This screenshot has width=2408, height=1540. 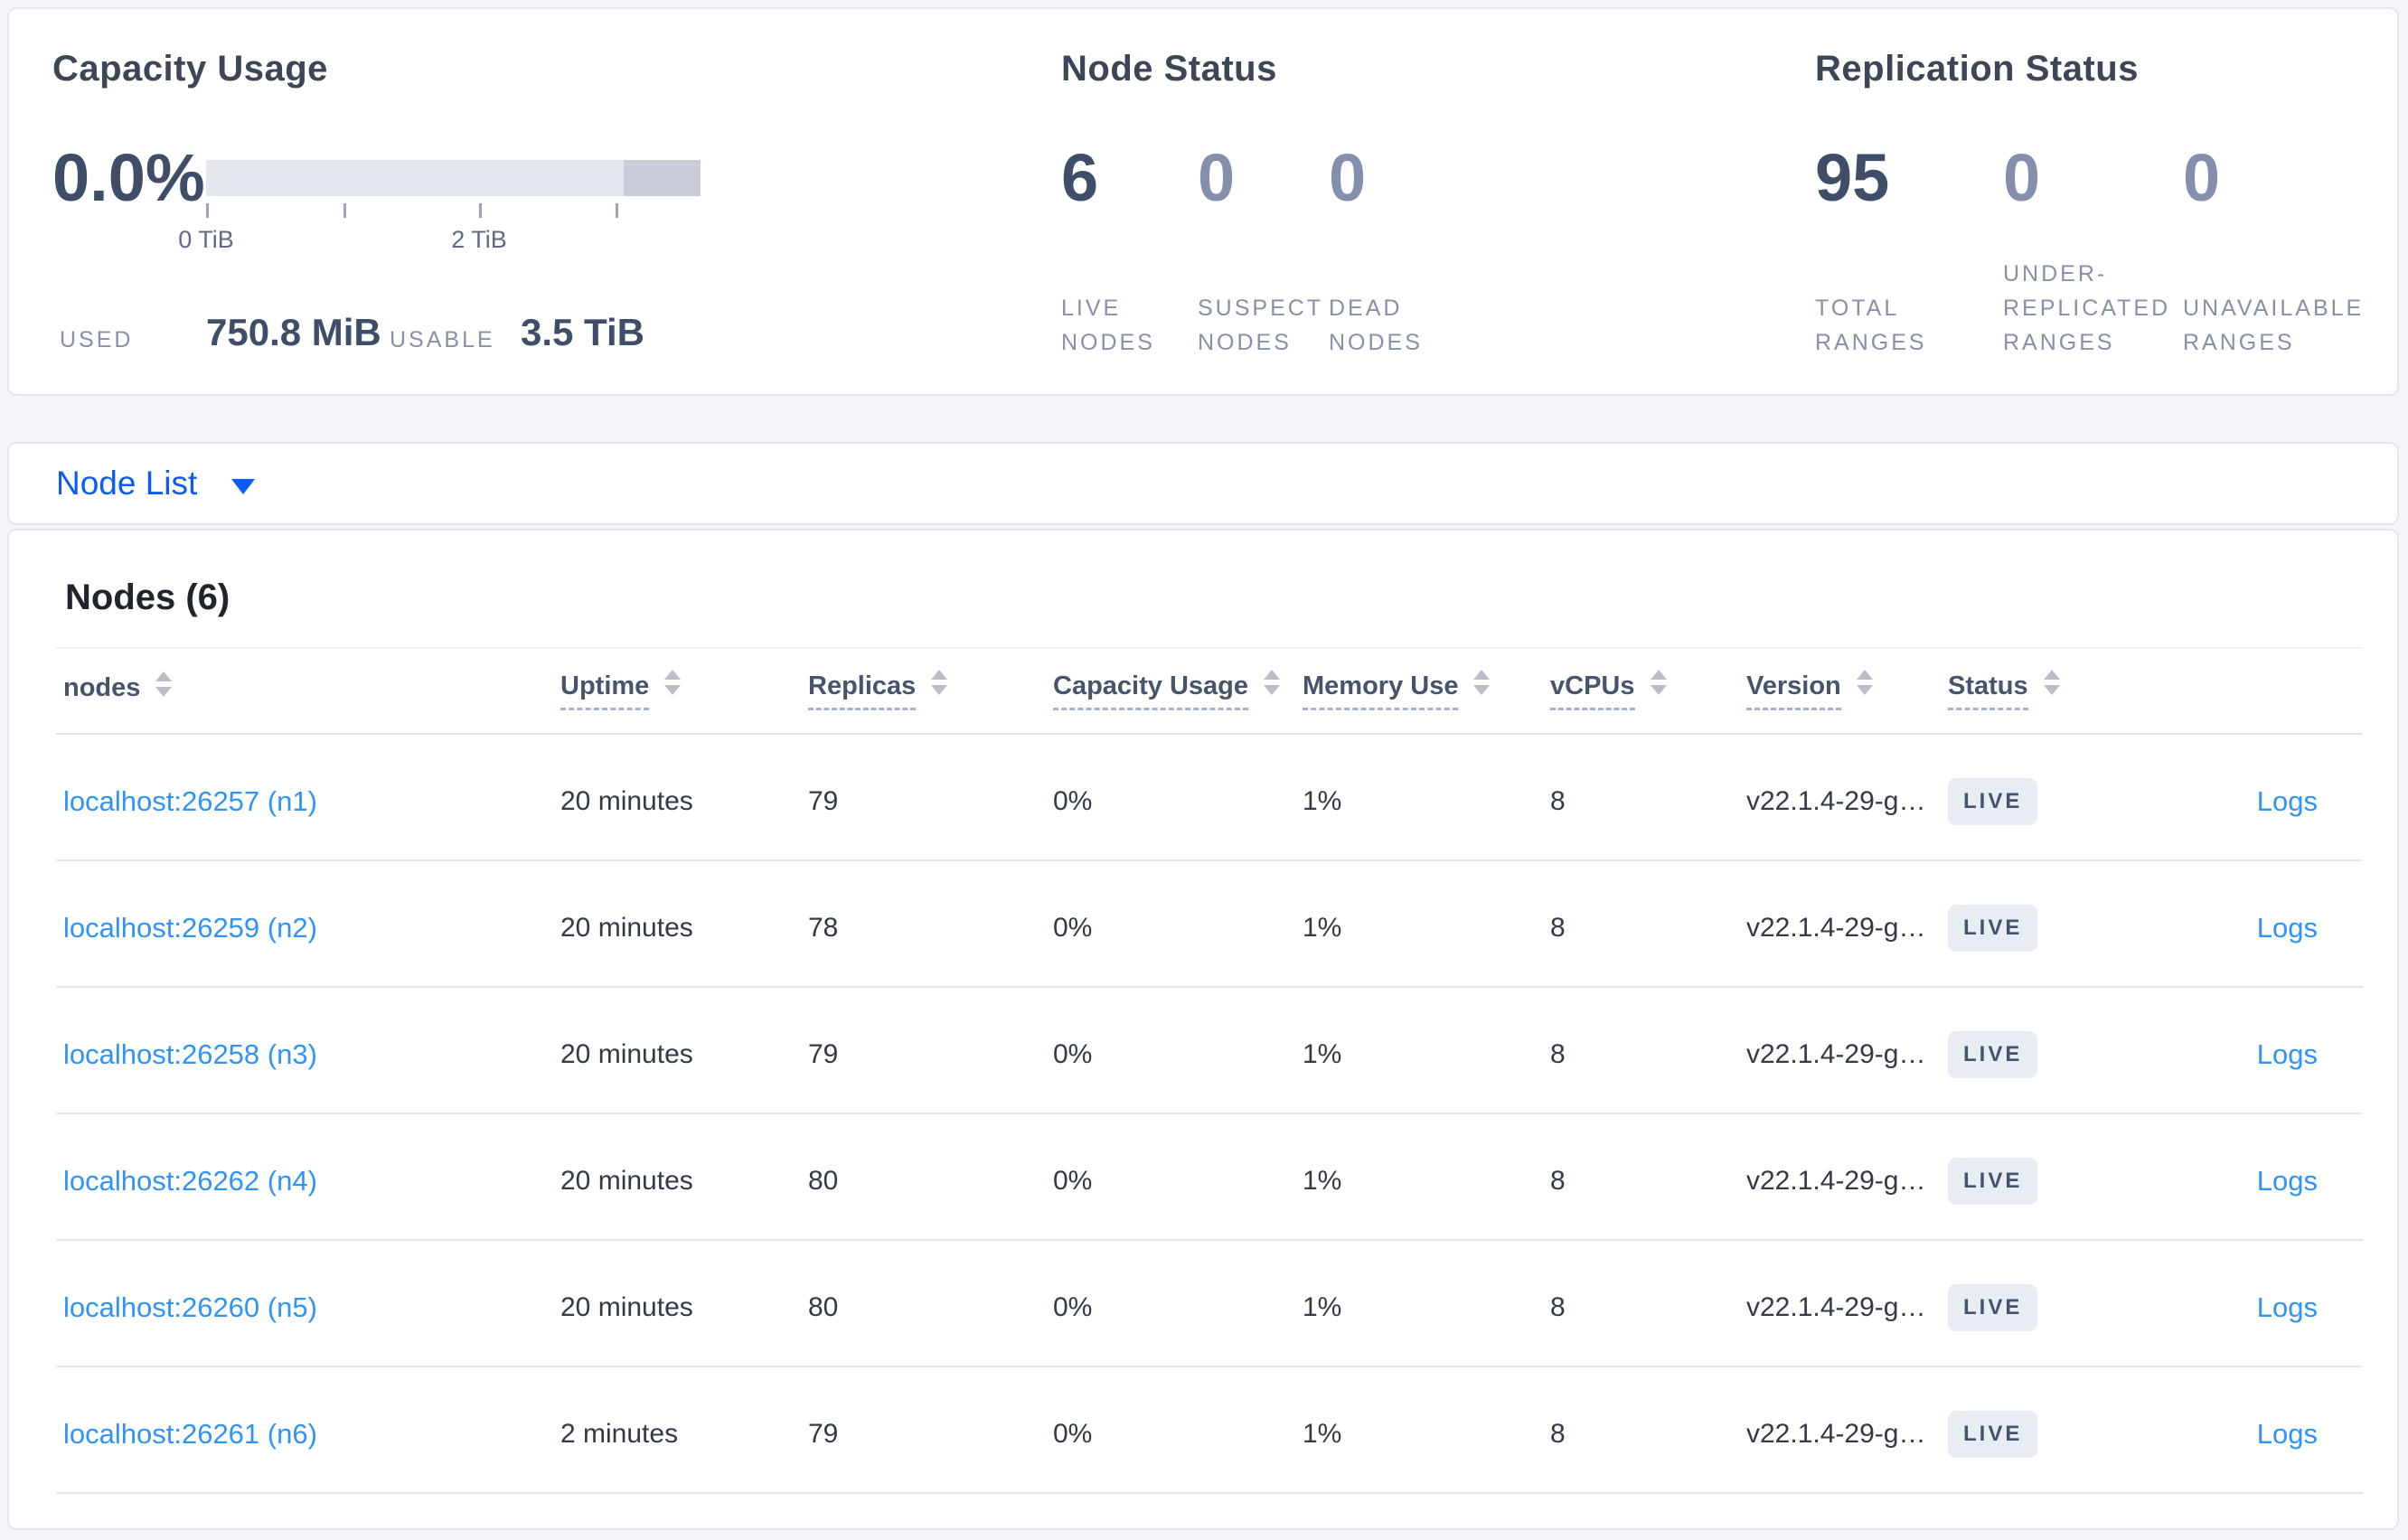 I want to click on axis-tick-label: 2 TiB, so click(x=479, y=239).